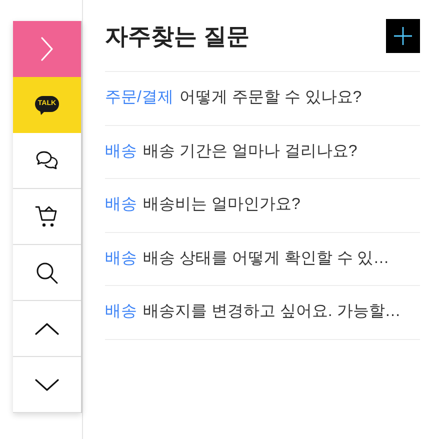 Image resolution: width=446 pixels, height=439 pixels. I want to click on chevron-down-icon, so click(47, 384).